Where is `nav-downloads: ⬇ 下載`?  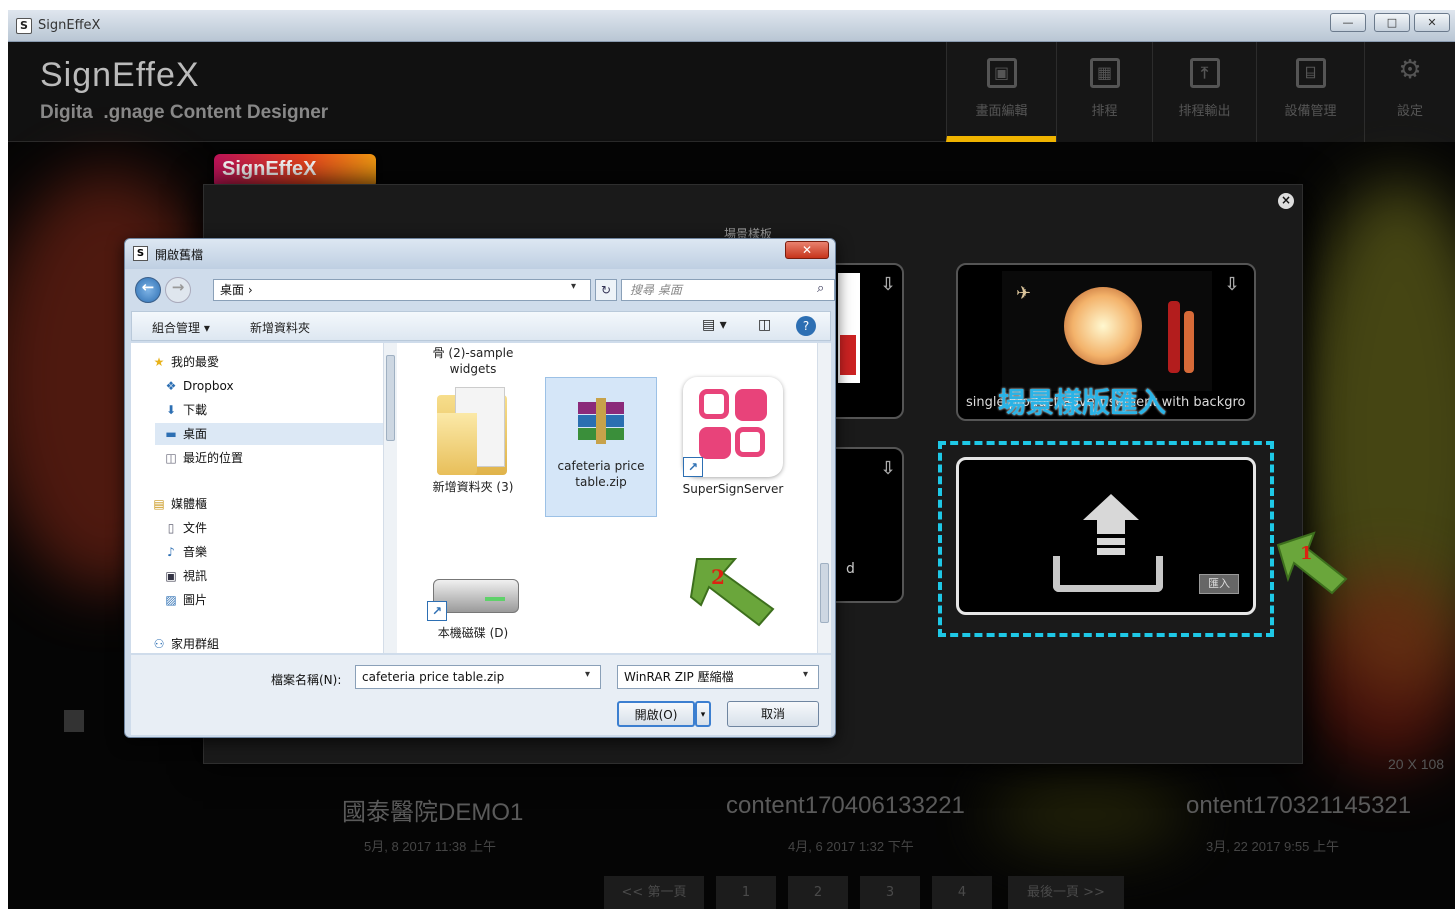 nav-downloads: ⬇ 下載 is located at coordinates (185, 410).